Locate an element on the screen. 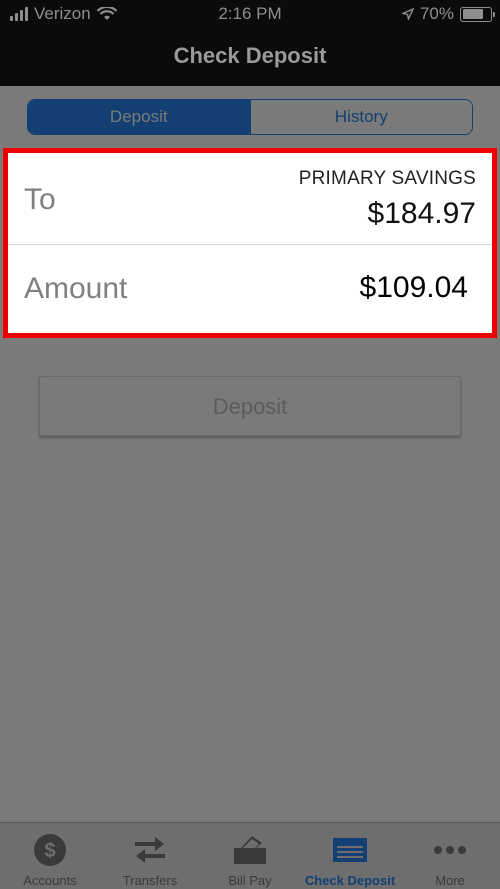  location-arrow-icon is located at coordinates (407, 14).